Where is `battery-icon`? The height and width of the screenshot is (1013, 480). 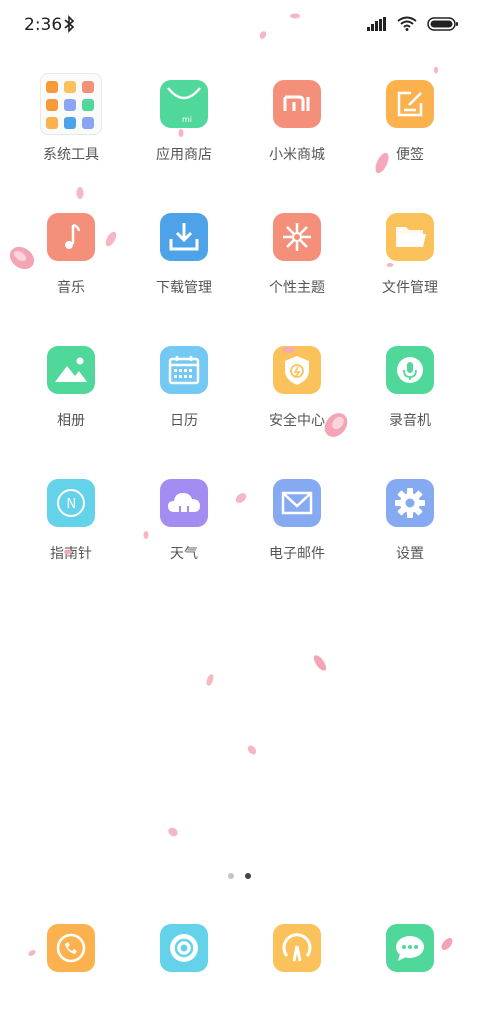
battery-icon is located at coordinates (442, 25).